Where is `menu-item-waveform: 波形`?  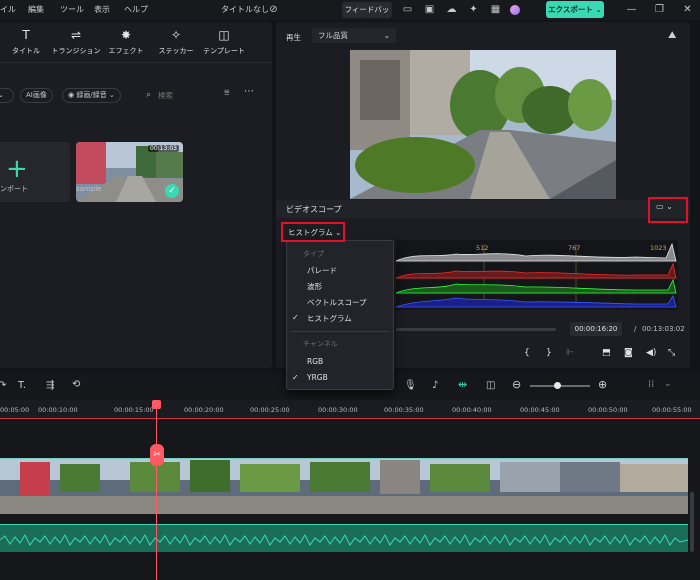 menu-item-waveform: 波形 is located at coordinates (314, 286).